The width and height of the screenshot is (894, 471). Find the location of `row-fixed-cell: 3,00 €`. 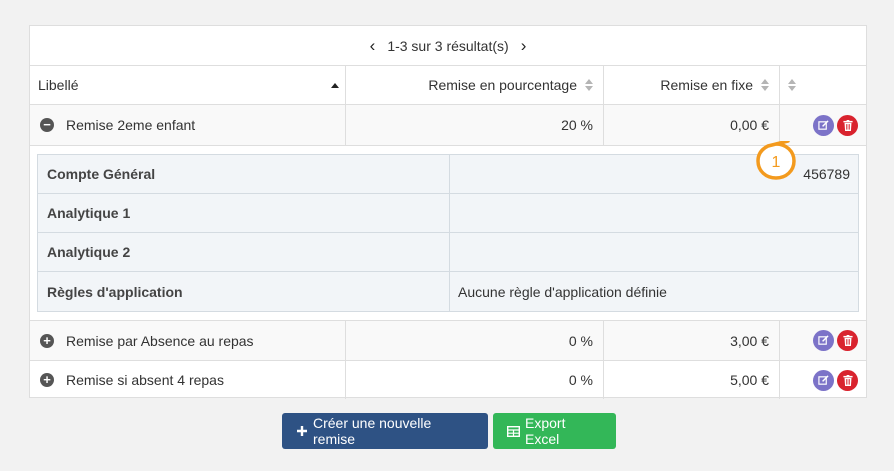

row-fixed-cell: 3,00 € is located at coordinates (692, 340).